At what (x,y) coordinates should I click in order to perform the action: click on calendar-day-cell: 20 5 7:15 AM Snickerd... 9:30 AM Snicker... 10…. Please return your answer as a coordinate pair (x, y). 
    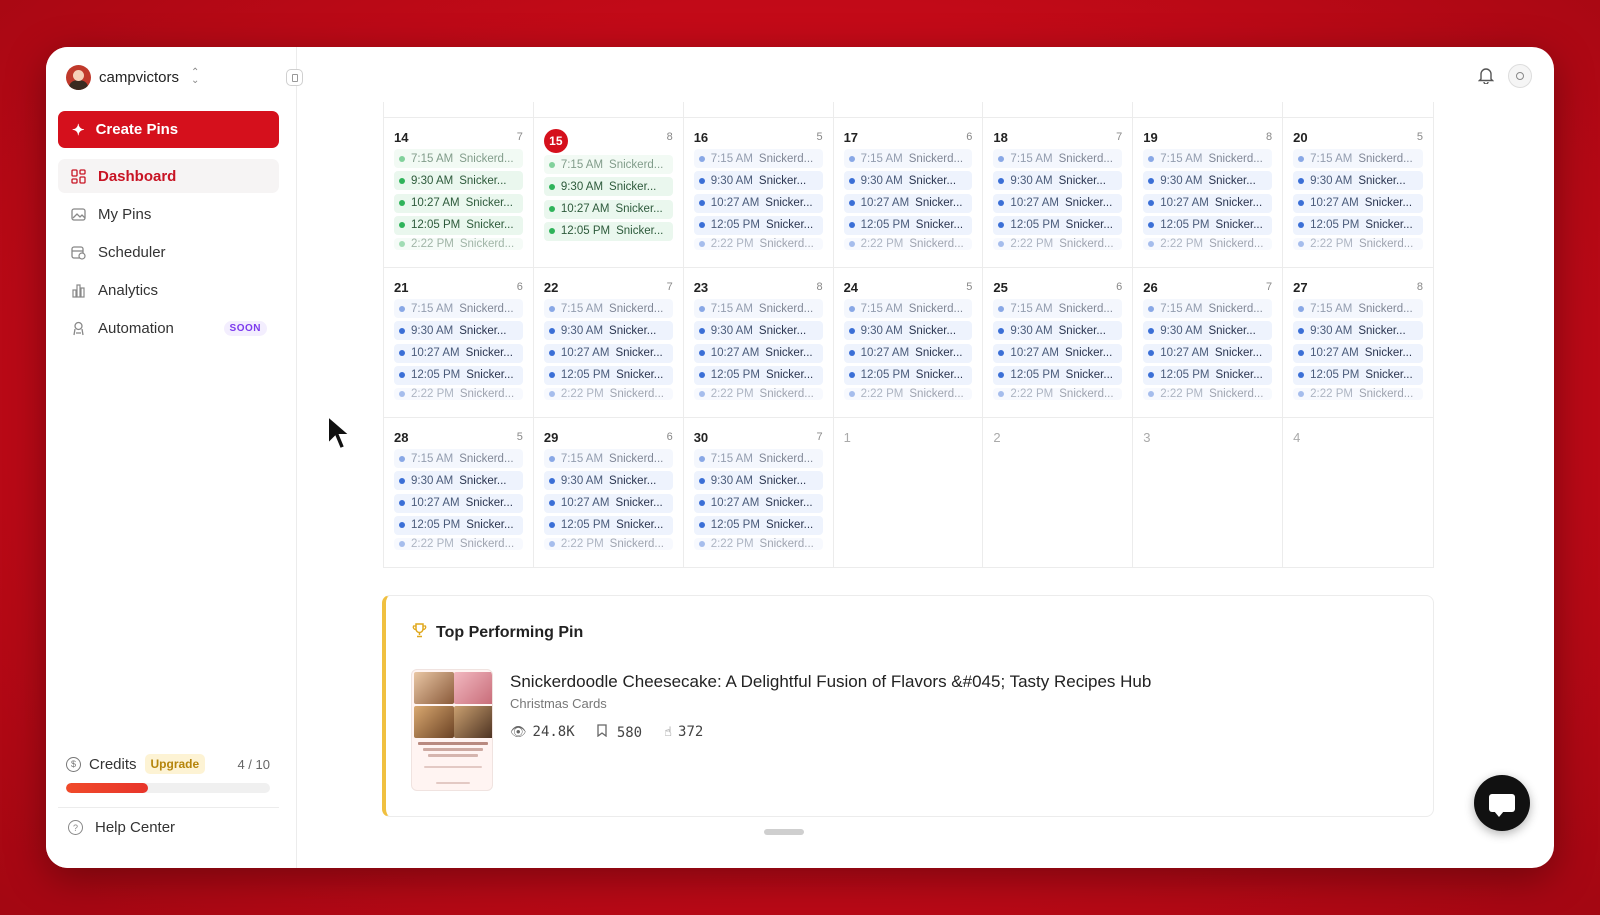
    Looking at the image, I should click on (1358, 193).